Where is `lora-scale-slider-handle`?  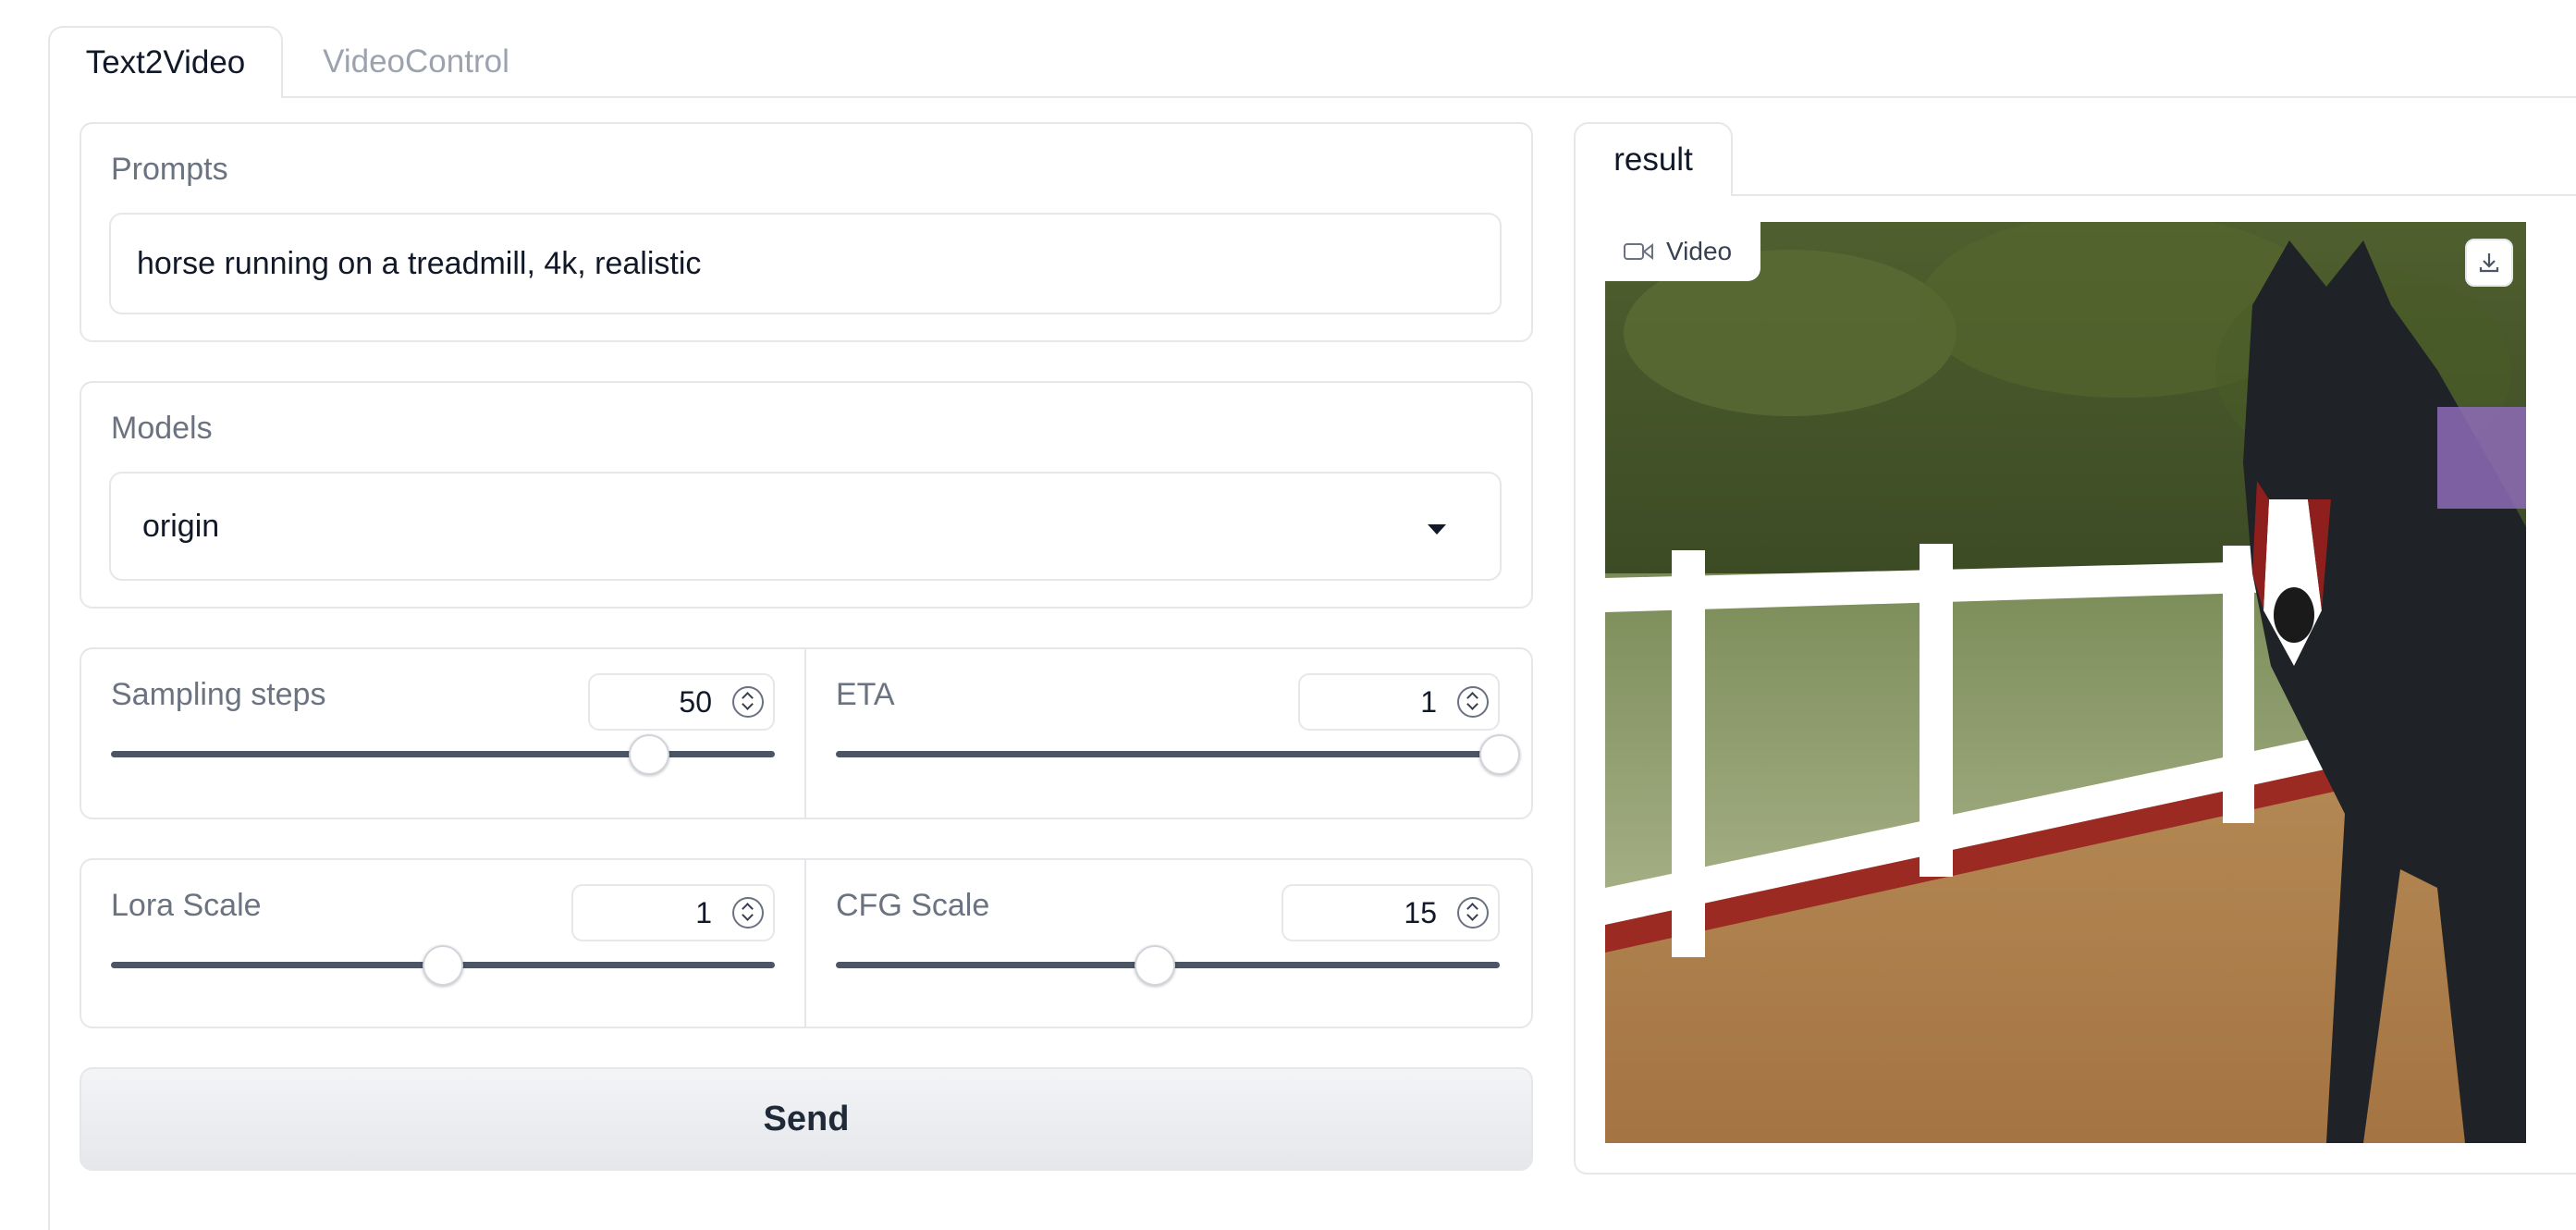 lora-scale-slider-handle is located at coordinates (443, 965).